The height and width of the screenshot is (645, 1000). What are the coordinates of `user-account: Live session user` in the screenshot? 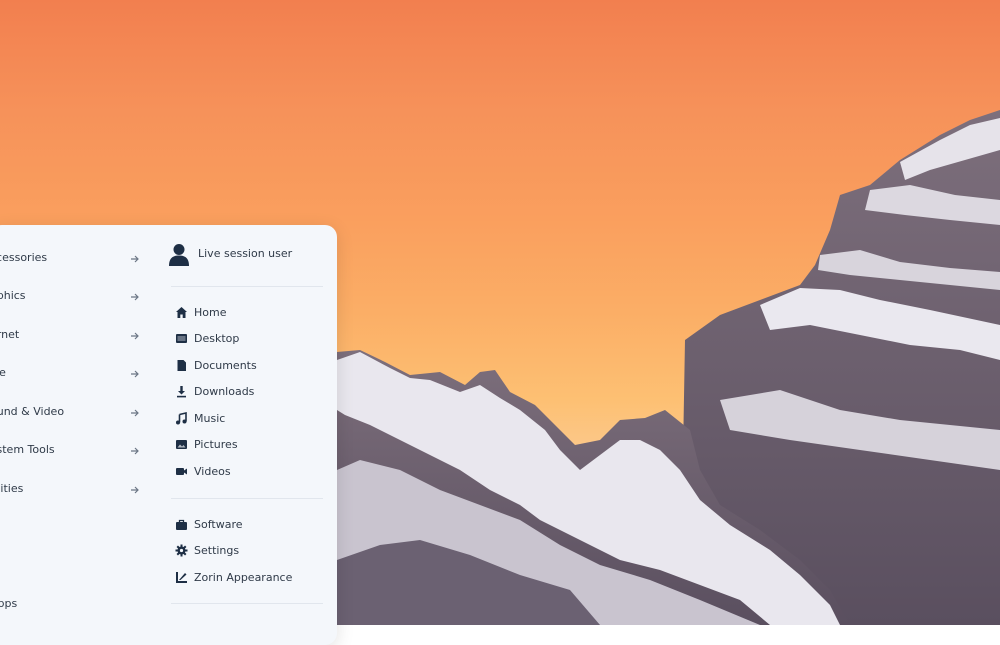 It's located at (248, 256).